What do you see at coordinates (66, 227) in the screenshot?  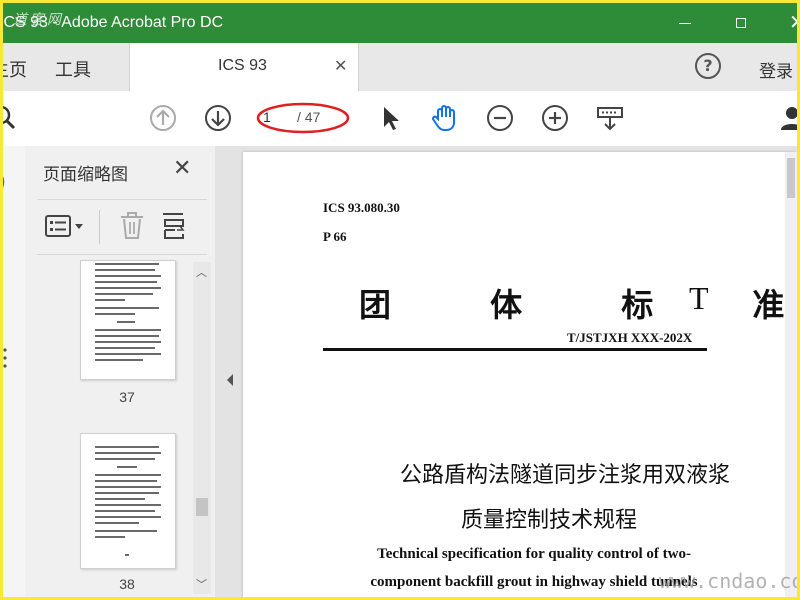 I see `thumbnail-options-icon` at bounding box center [66, 227].